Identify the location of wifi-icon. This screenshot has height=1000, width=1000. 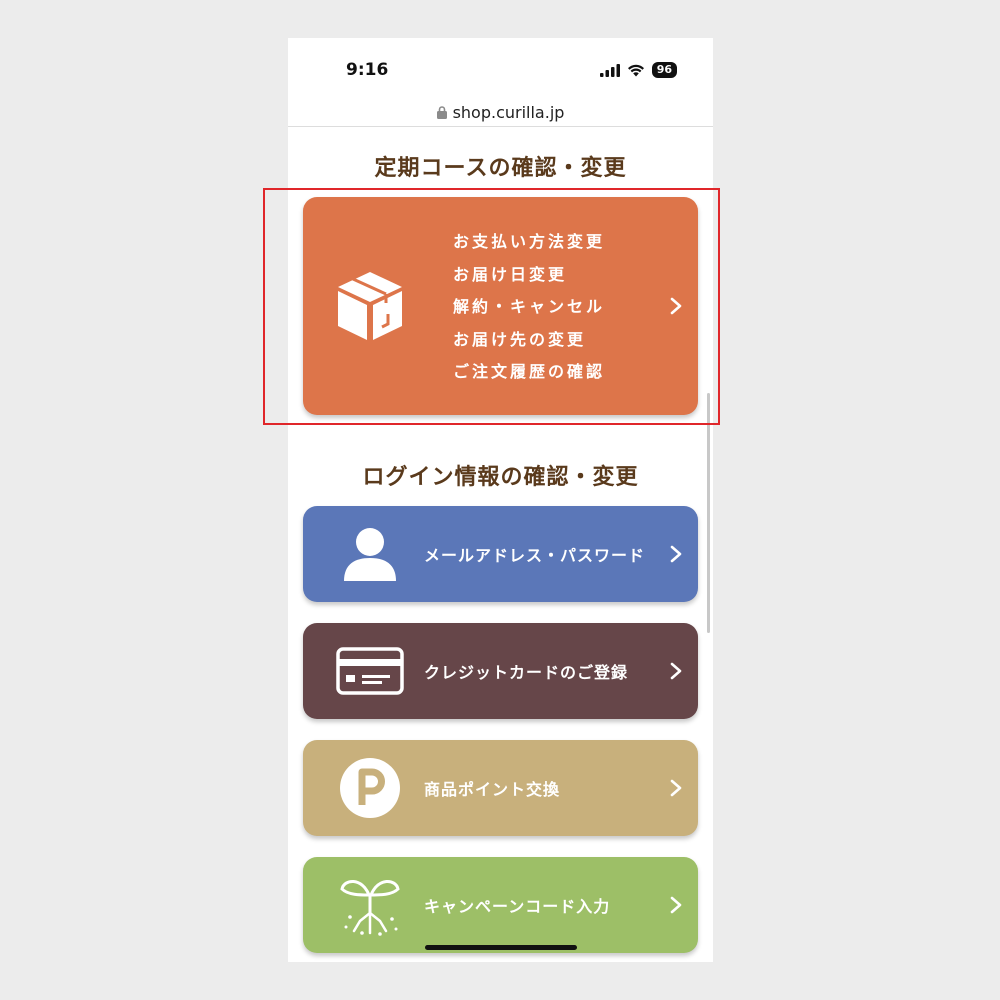
(635, 70).